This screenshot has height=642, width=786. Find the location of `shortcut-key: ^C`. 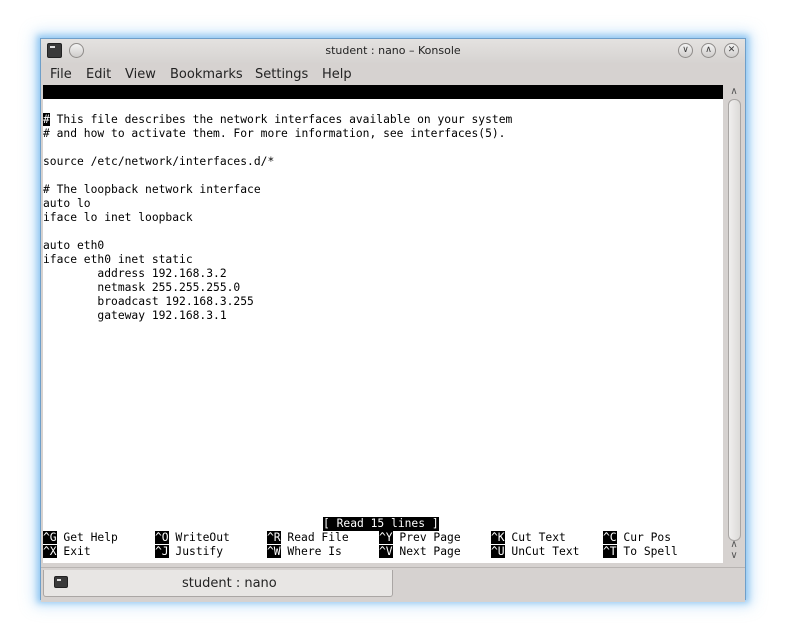

shortcut-key: ^C is located at coordinates (610, 537).